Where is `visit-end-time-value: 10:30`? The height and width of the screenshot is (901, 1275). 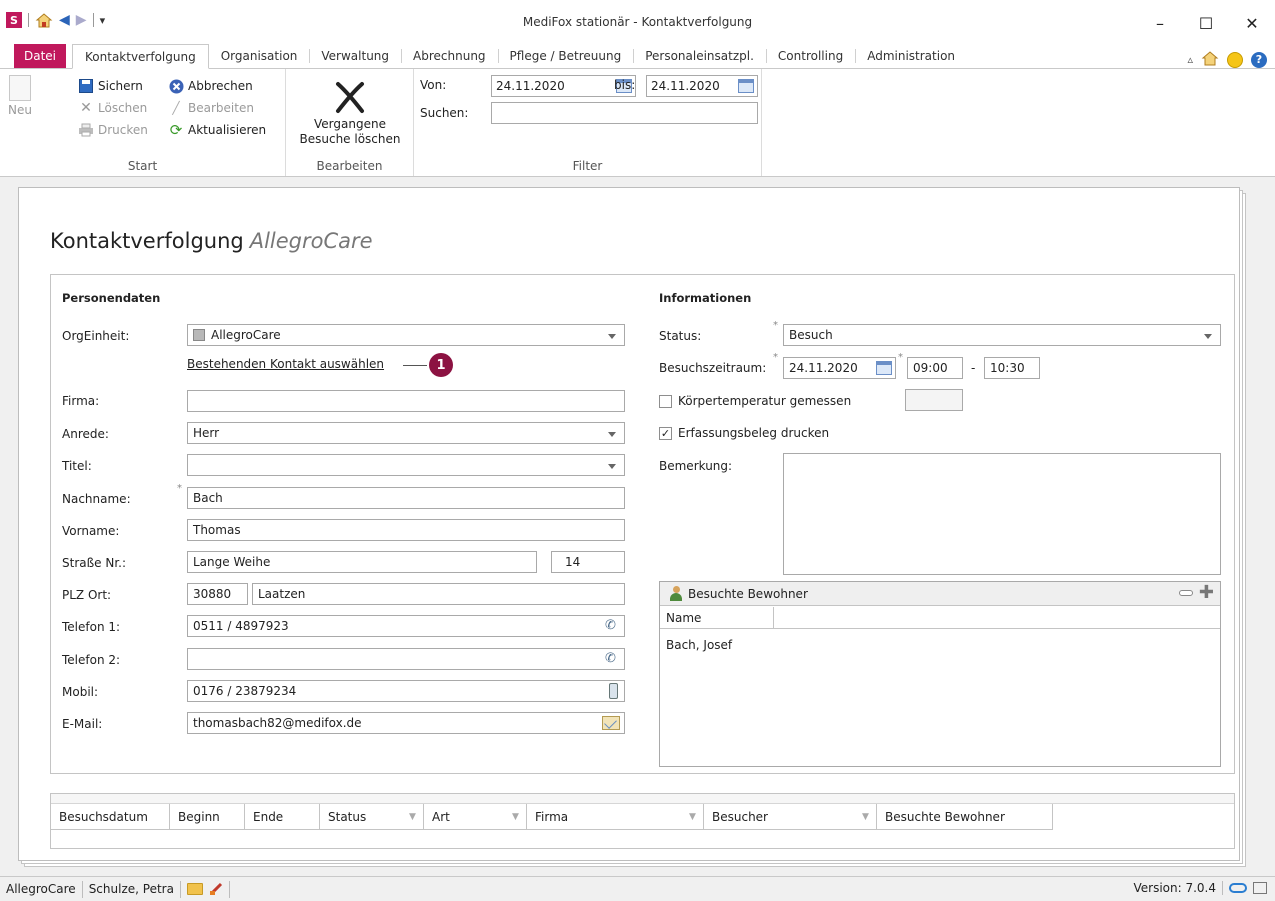 visit-end-time-value: 10:30 is located at coordinates (1007, 368).